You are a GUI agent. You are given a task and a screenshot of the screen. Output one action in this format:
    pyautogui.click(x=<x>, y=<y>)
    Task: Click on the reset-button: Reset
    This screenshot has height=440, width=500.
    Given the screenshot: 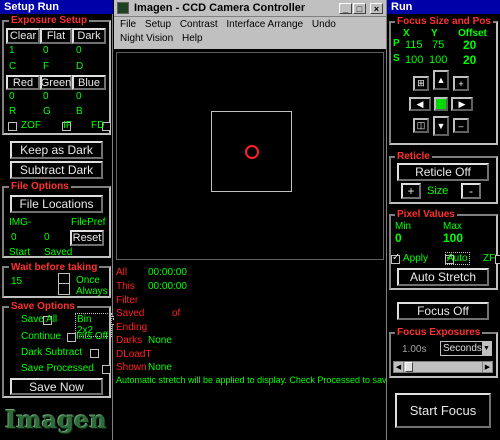 What is the action you would take?
    pyautogui.click(x=87, y=238)
    